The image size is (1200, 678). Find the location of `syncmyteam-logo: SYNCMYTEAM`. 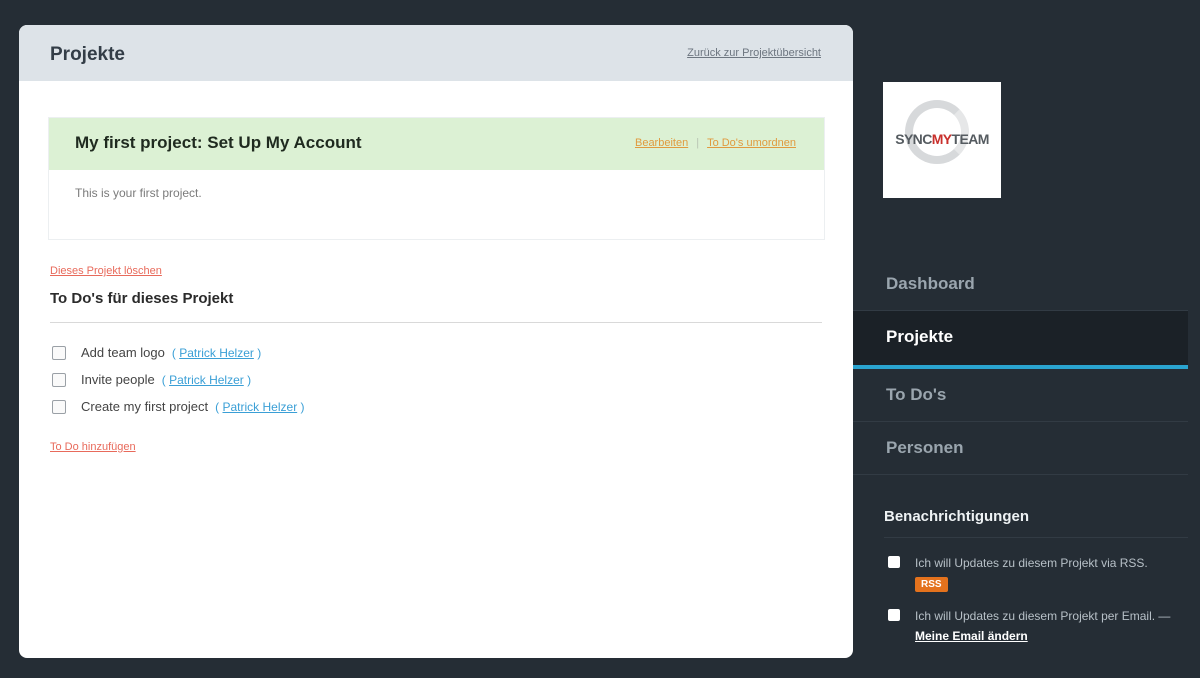

syncmyteam-logo: SYNCMYTEAM is located at coordinates (942, 140).